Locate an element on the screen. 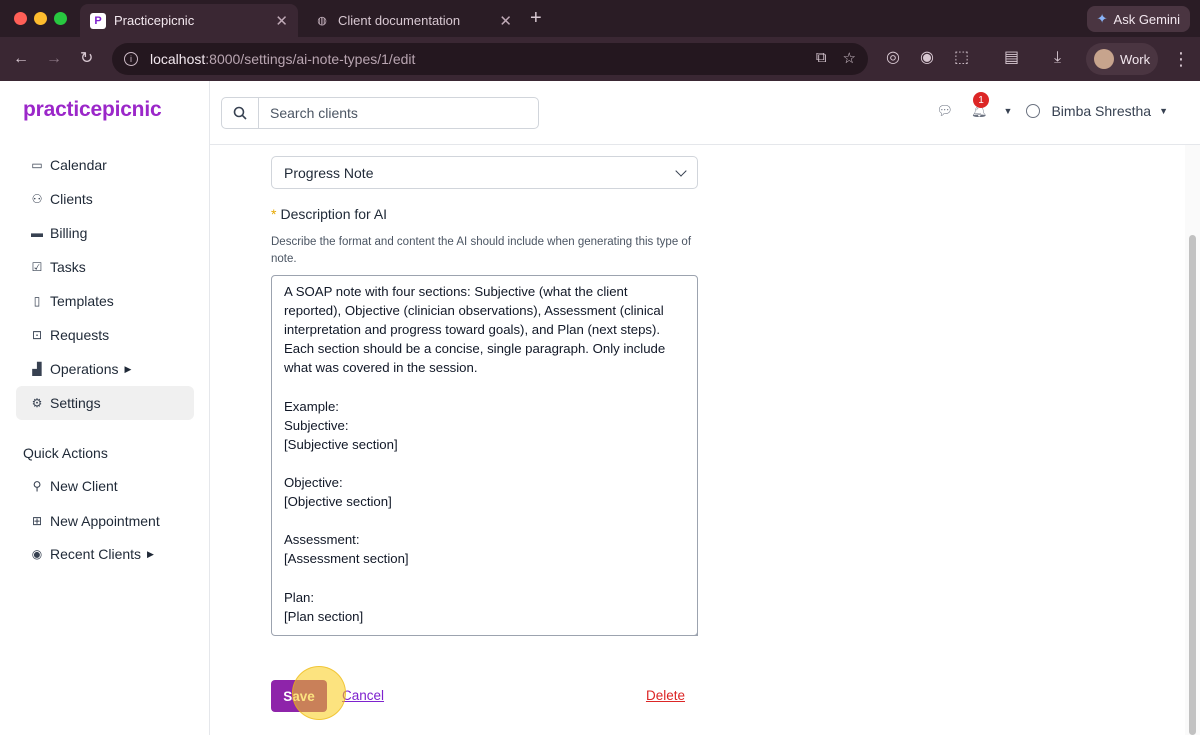 This screenshot has width=1200, height=735. sidebar-item-label: Templates is located at coordinates (82, 301).